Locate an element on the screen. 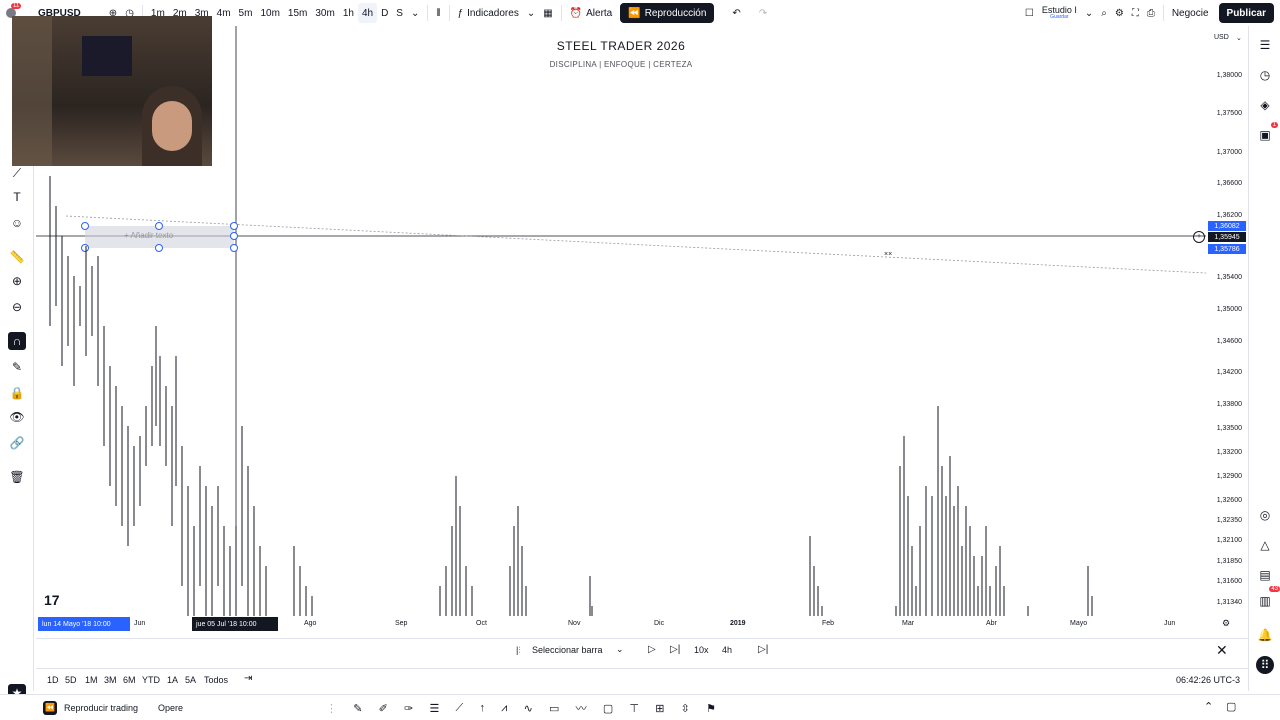 The image size is (1280, 720). zoom-out-icon: ⊖ is located at coordinates (17, 307).